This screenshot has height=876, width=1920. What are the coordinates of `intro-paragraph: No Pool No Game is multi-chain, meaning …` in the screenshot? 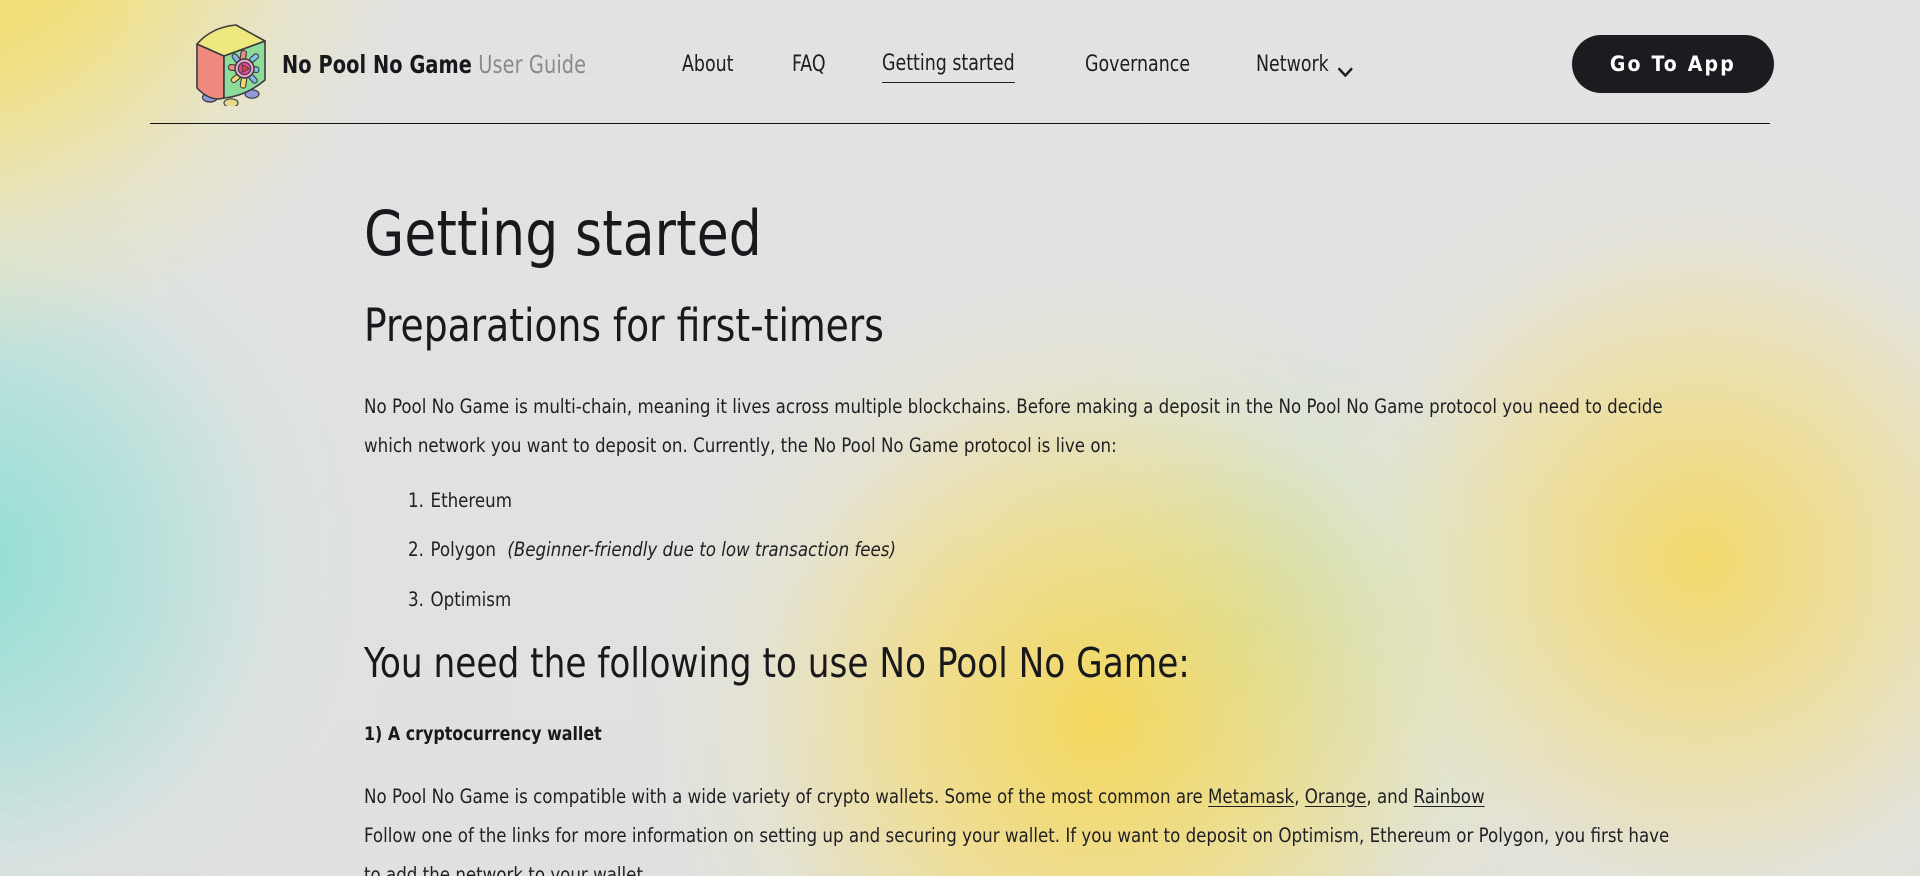 It's located at (1013, 425).